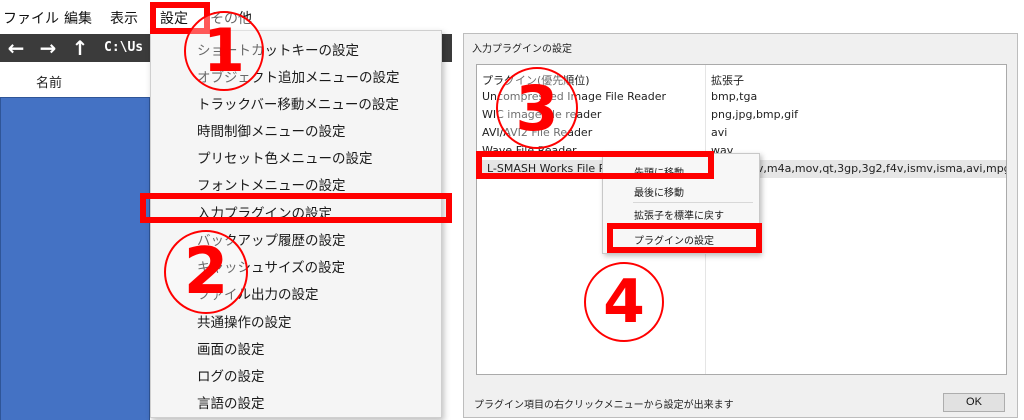  I want to click on menu-item-font-menu: フォントメニューの設定, so click(271, 184).